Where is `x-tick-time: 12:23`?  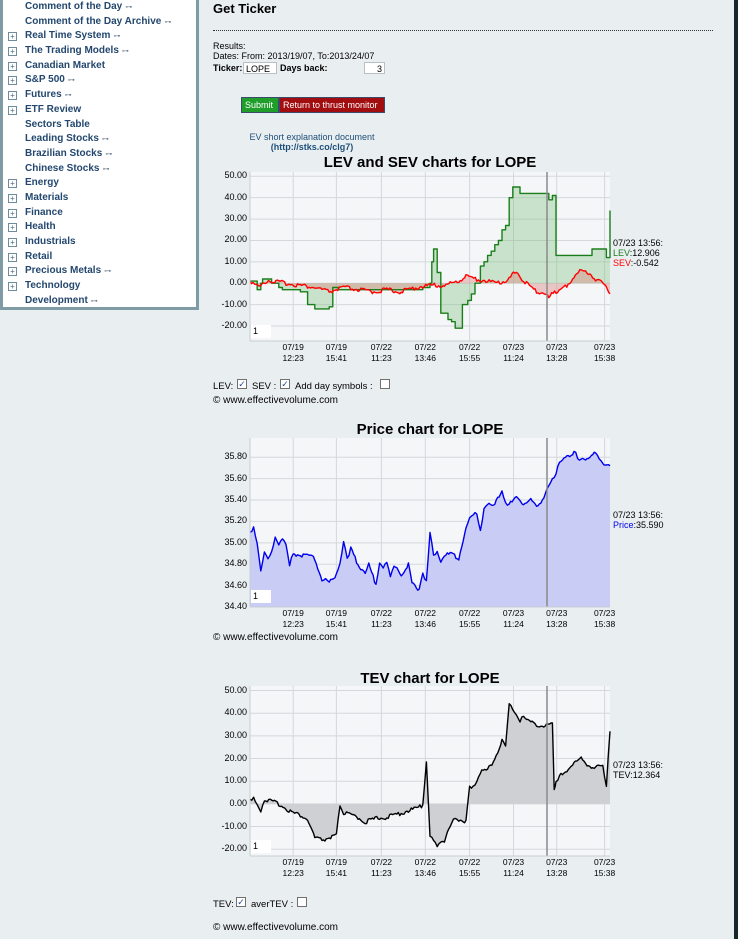 x-tick-time: 12:23 is located at coordinates (293, 873).